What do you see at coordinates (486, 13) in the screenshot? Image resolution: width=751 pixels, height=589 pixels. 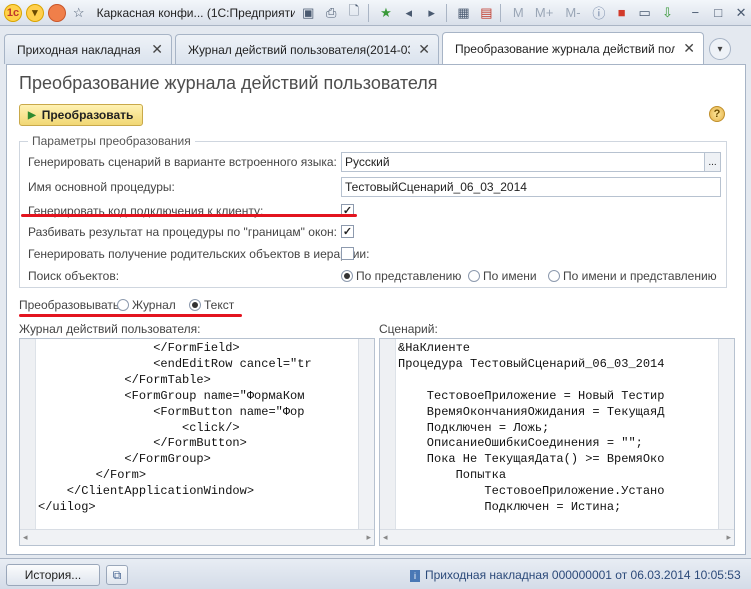 I see `calendar-icon: ▤` at bounding box center [486, 13].